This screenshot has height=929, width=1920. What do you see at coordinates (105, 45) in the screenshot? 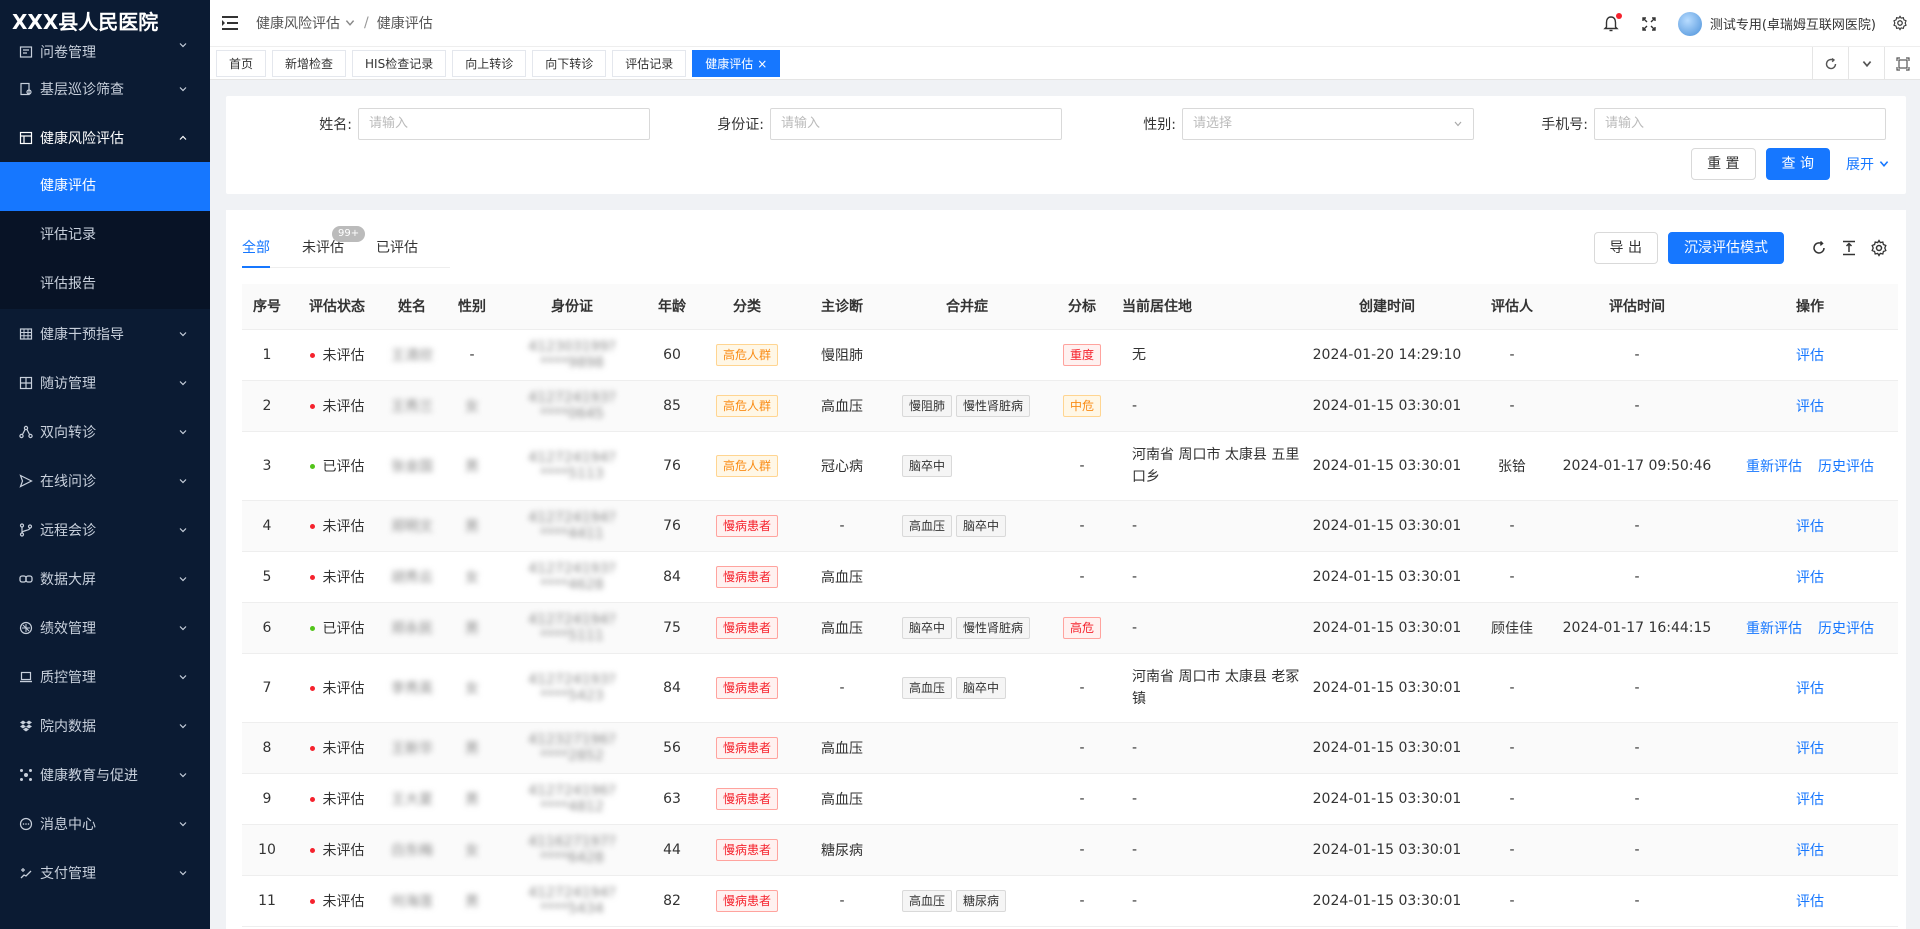
I see `sidebar-item-0: 问卷管理` at bounding box center [105, 45].